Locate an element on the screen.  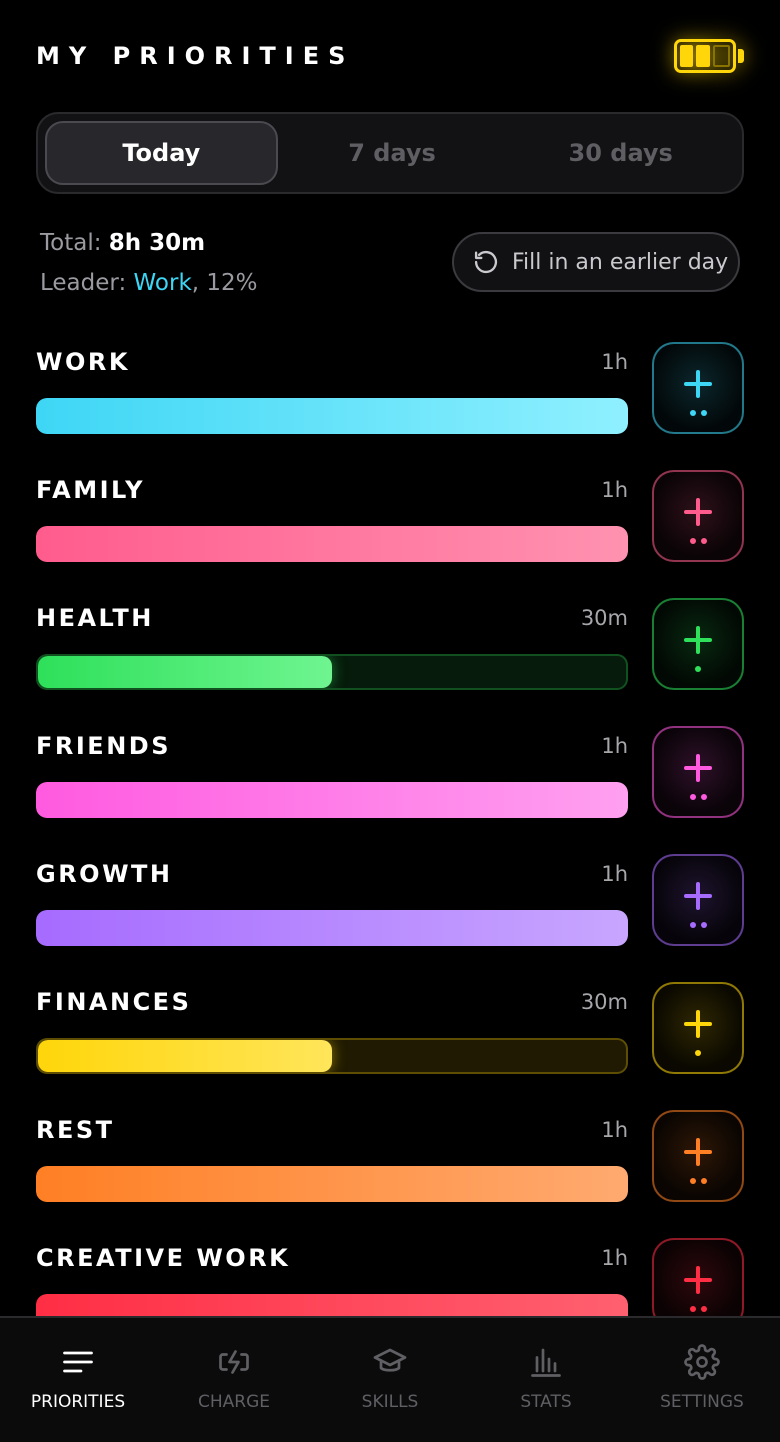
battery-icon is located at coordinates (709, 56).